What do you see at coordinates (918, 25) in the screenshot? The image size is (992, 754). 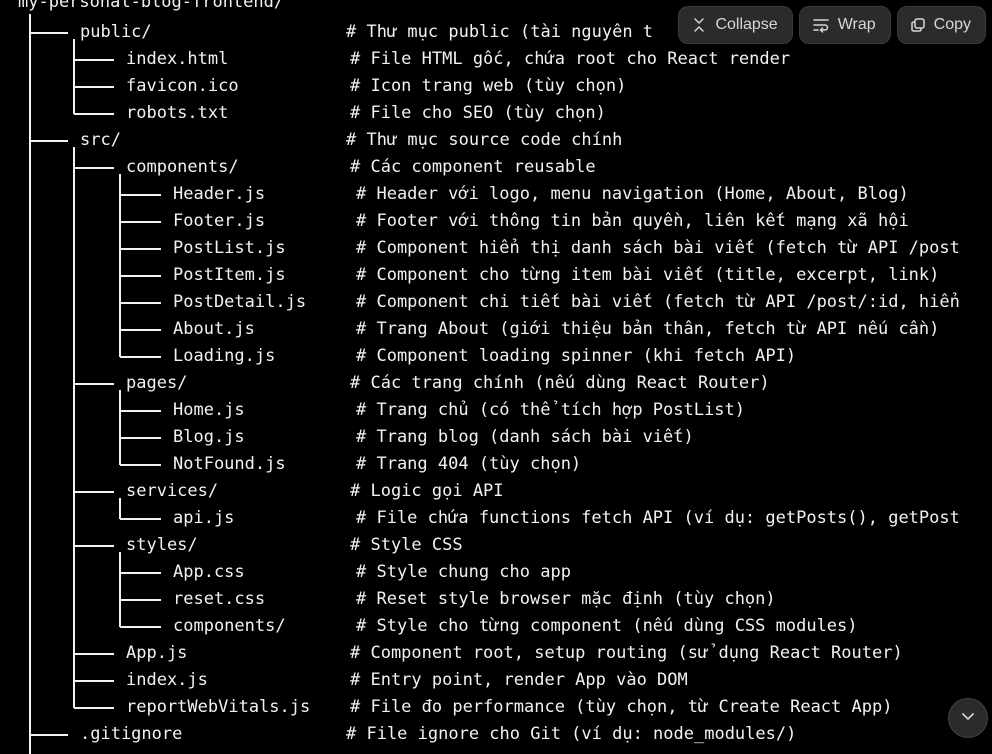 I see `copy-icon` at bounding box center [918, 25].